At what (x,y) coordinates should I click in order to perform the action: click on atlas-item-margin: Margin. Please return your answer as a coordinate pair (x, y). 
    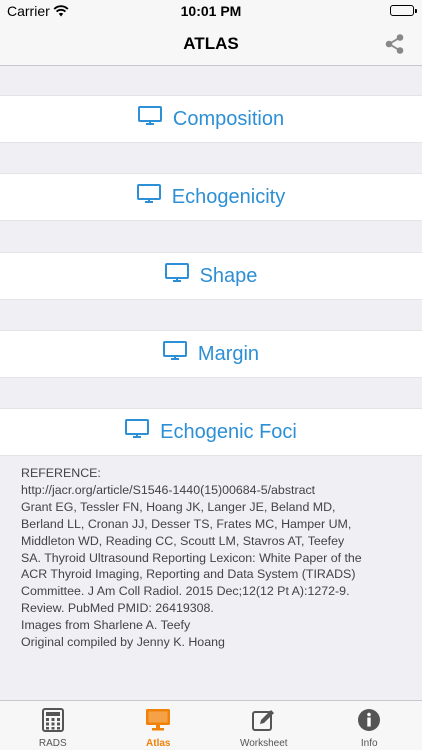
    Looking at the image, I should click on (211, 354).